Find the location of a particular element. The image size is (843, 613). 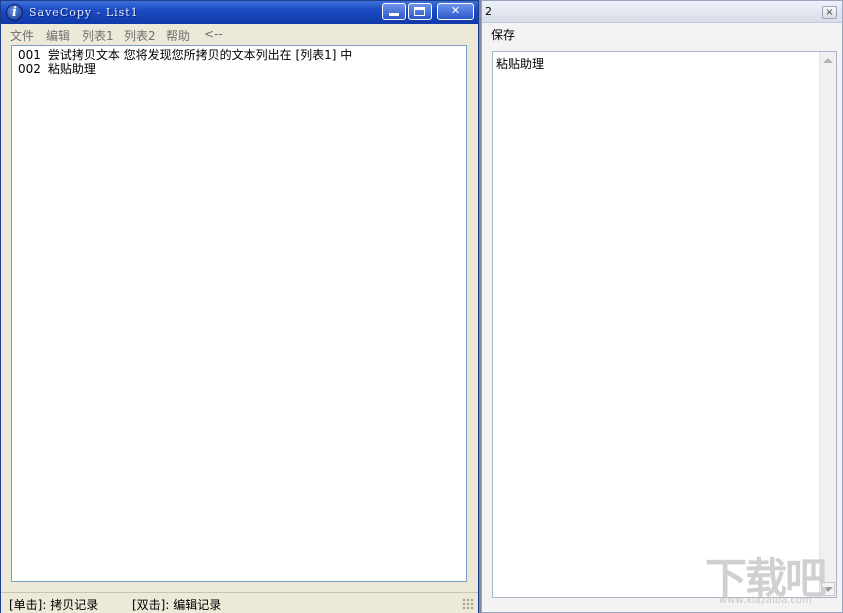

resize-grip is located at coordinates (468, 604).